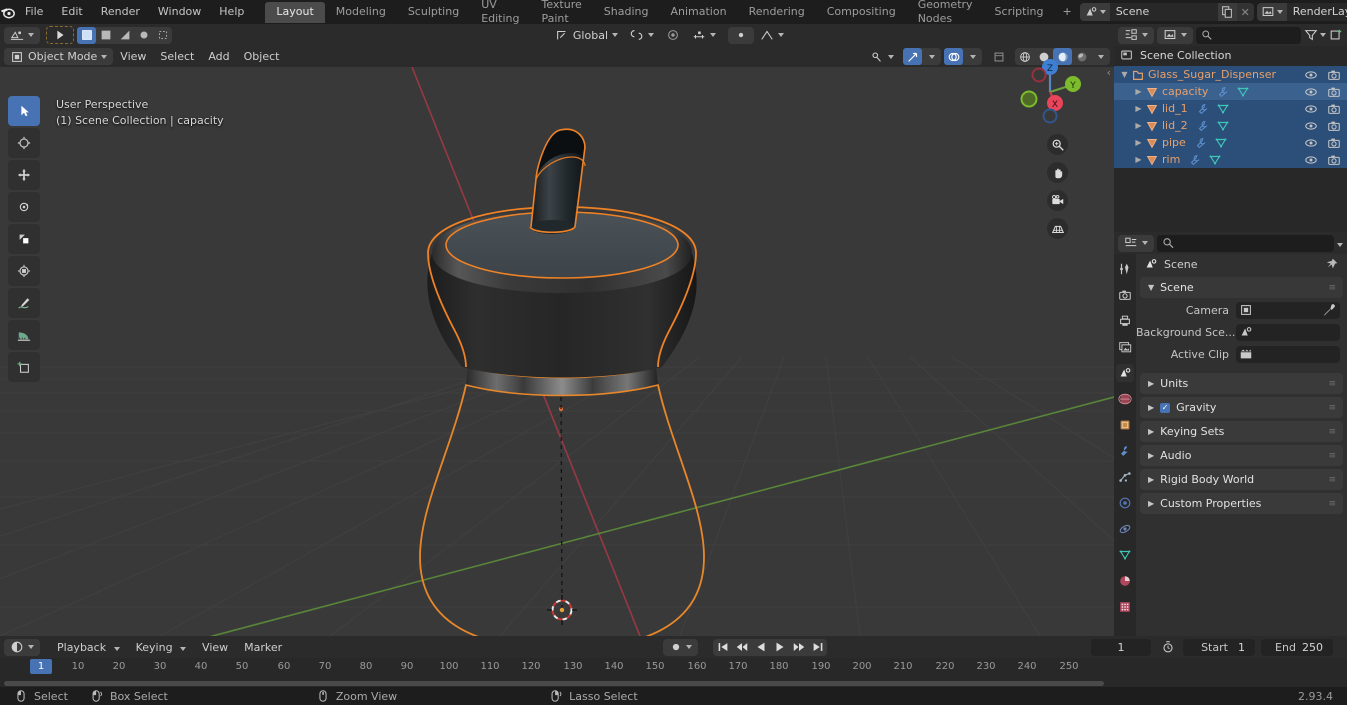 The image size is (1347, 705). I want to click on rotate-tool, so click(24, 207).